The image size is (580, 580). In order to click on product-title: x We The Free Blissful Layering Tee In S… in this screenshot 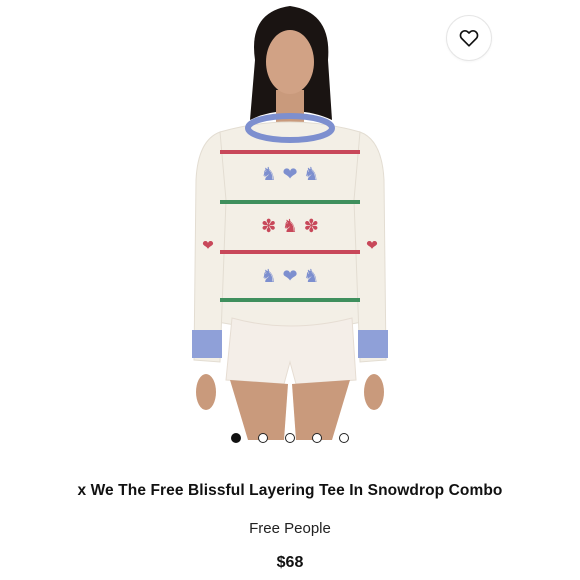, I will do `click(290, 491)`.